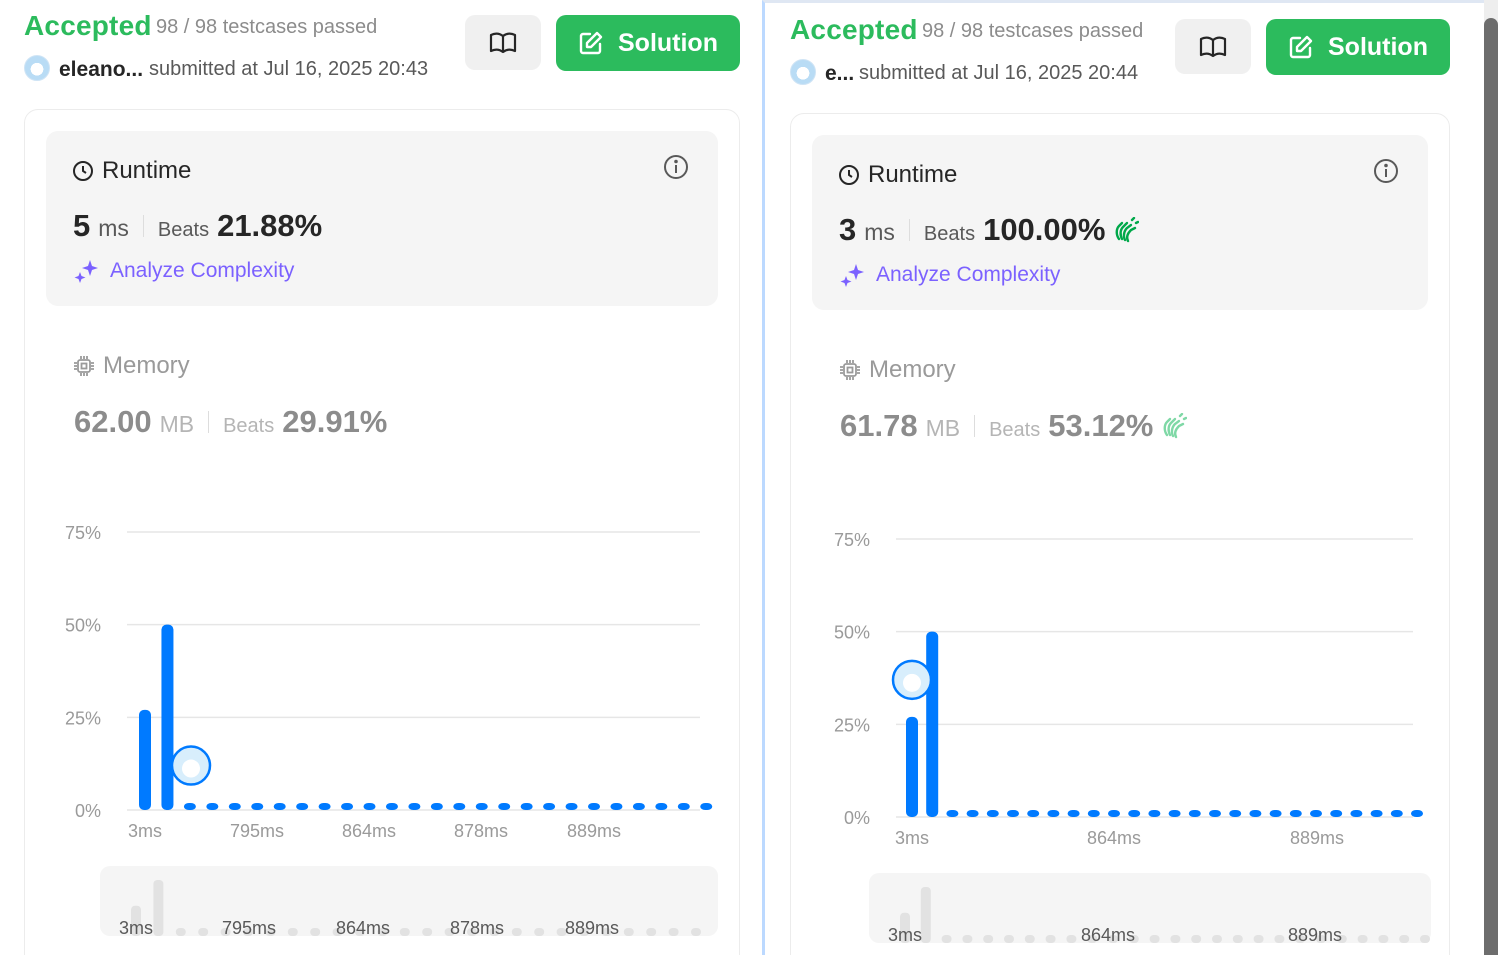 This screenshot has width=1498, height=955. Describe the element at coordinates (1015, 430) in the screenshot. I see `beats-label: Beats` at that location.